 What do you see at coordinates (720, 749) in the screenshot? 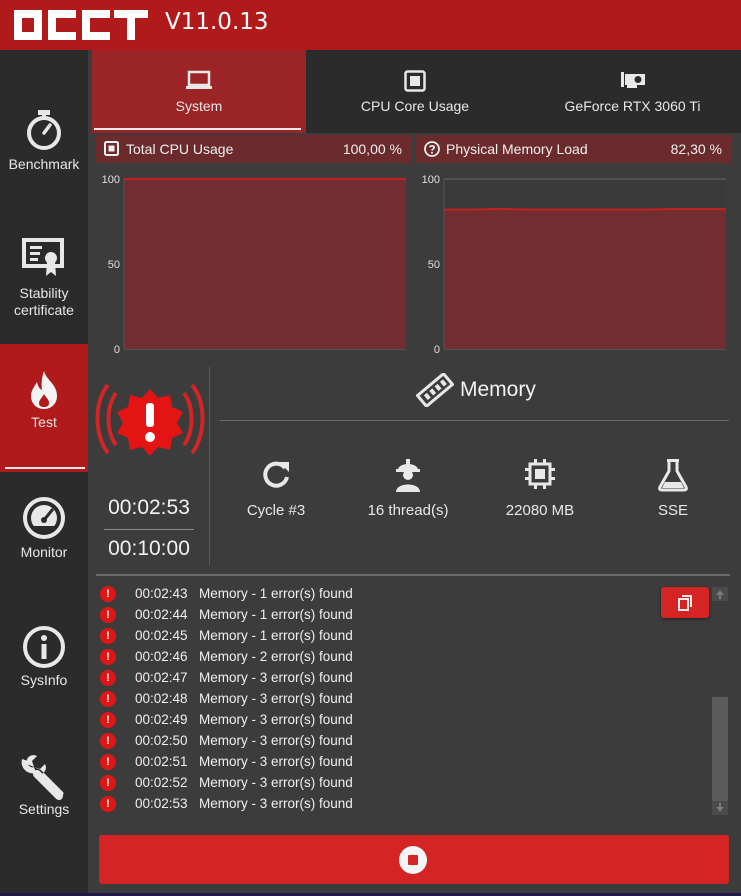
I see `log-scrollbar-thumb` at bounding box center [720, 749].